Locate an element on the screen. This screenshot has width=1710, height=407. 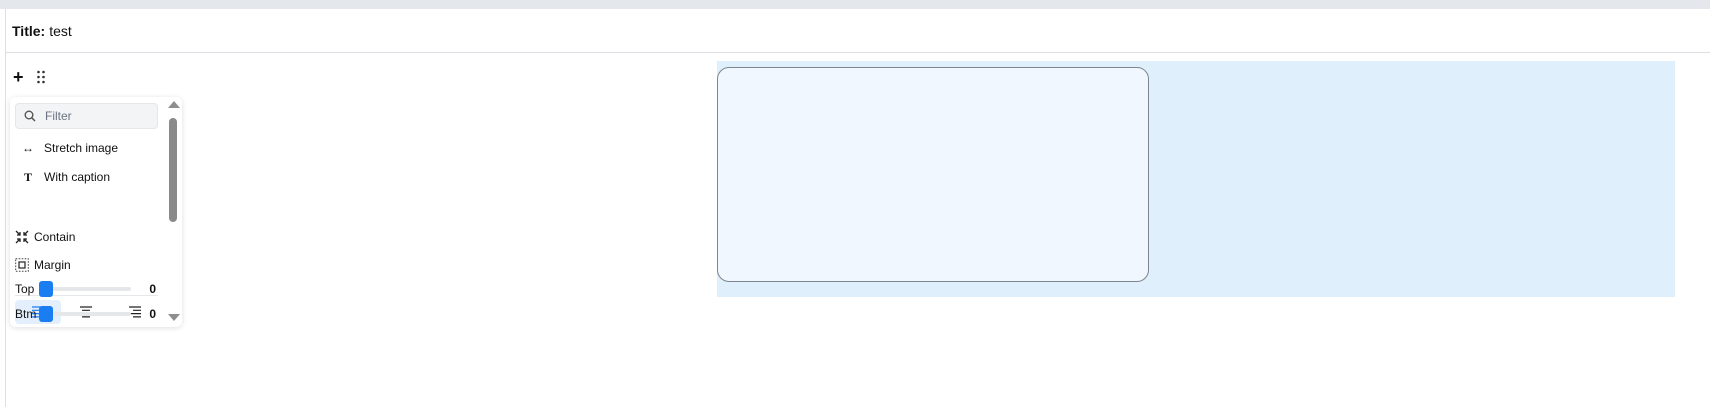
contain-option: Contain is located at coordinates (86, 237).